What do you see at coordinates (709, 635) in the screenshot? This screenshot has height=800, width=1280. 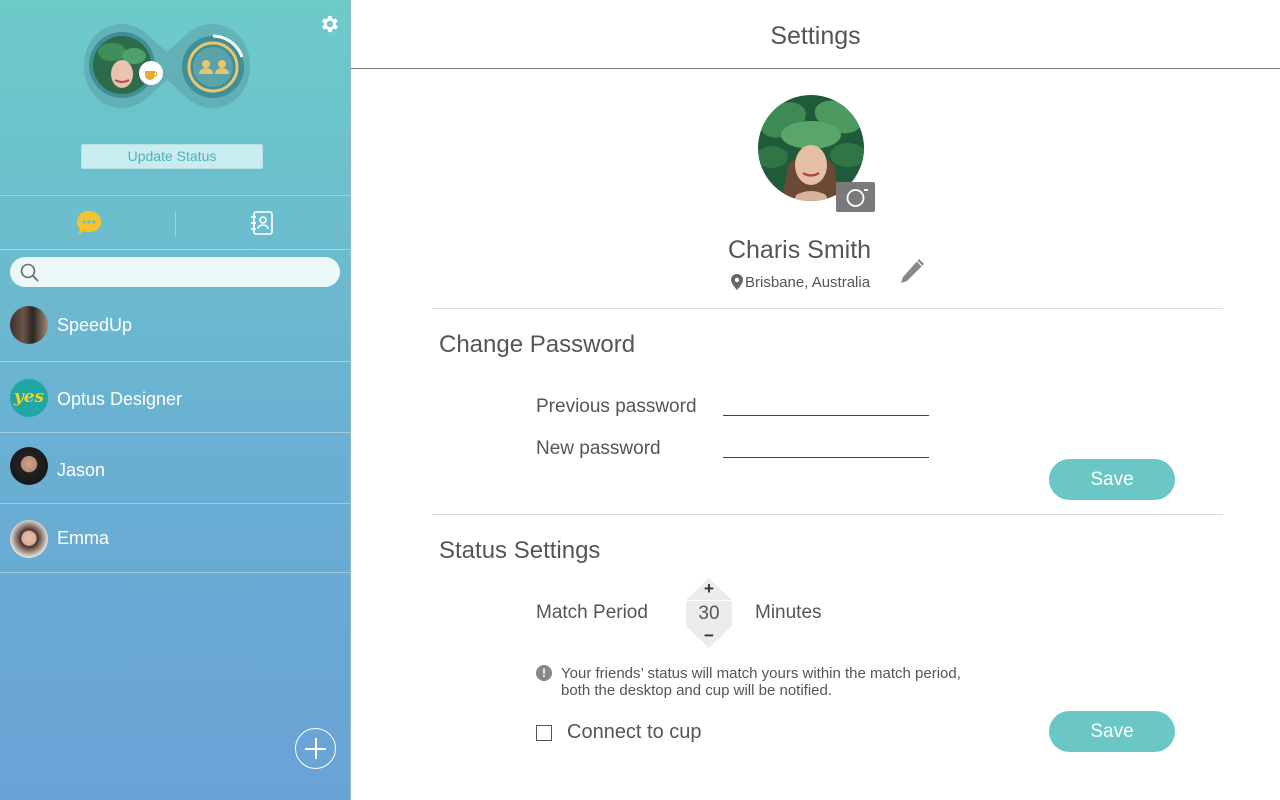 I see `minus-icon: −` at bounding box center [709, 635].